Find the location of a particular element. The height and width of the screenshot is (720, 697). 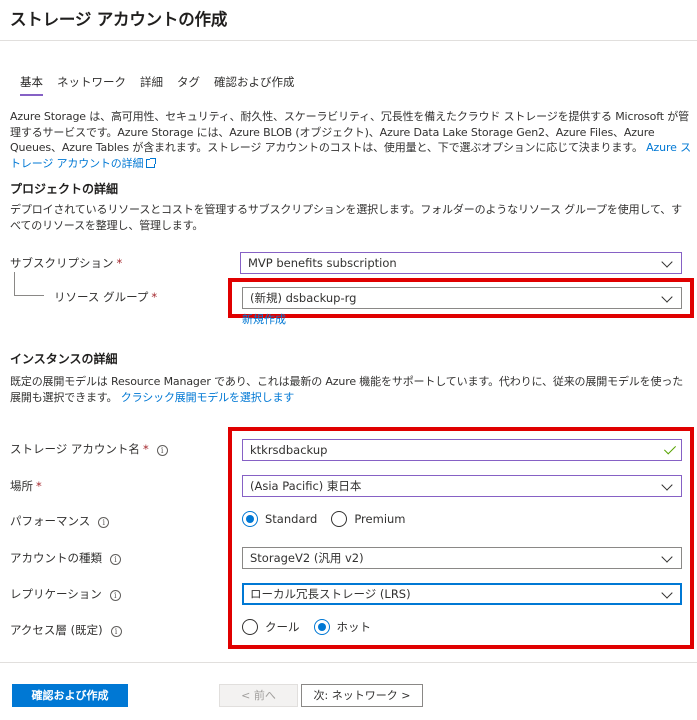

resource-group-label-text: リソース グループ is located at coordinates (101, 297).